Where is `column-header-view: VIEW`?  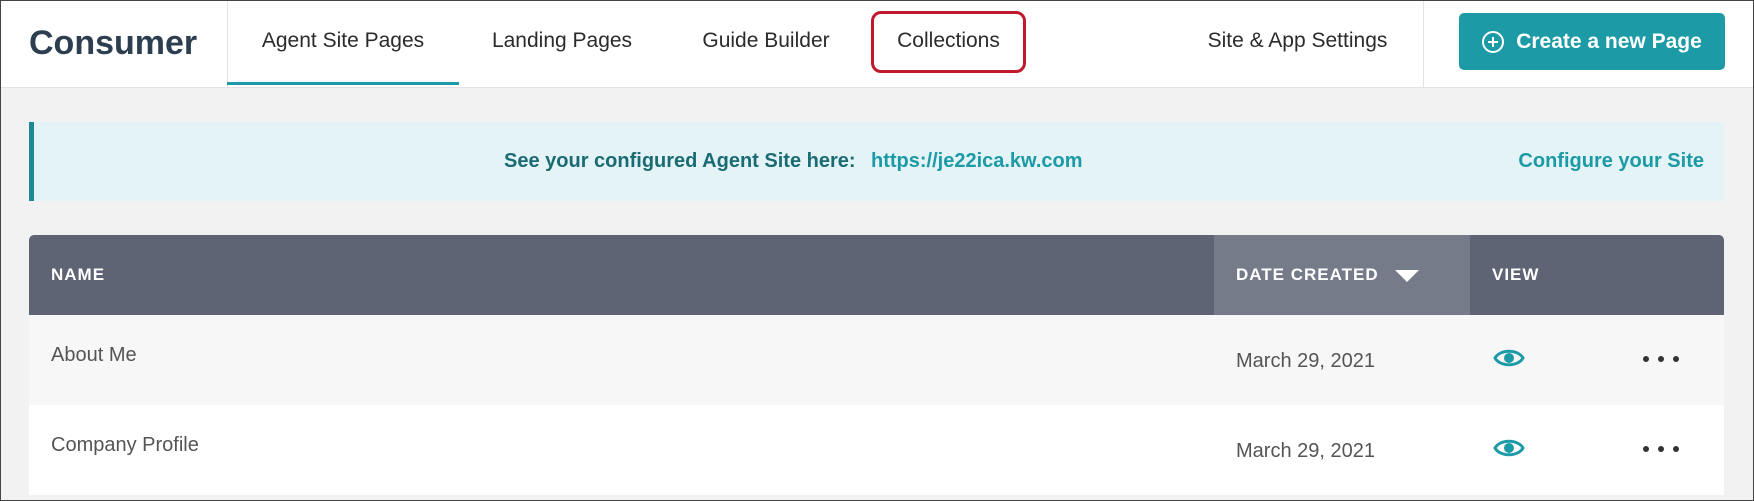 column-header-view: VIEW is located at coordinates (1516, 274).